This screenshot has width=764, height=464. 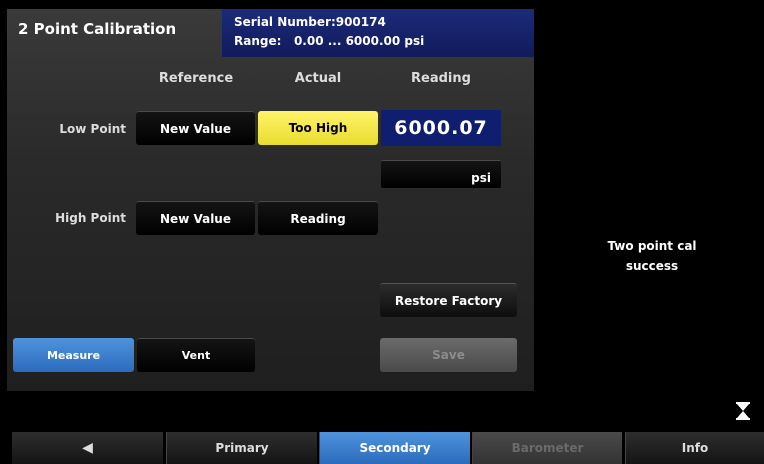 I want to click on low-point-actual-button: Too High, so click(x=318, y=128).